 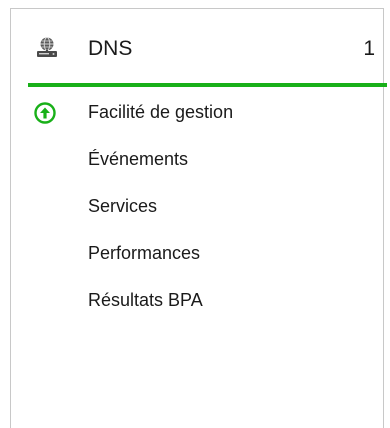 What do you see at coordinates (110, 49) in the screenshot?
I see `tile-title: DNS` at bounding box center [110, 49].